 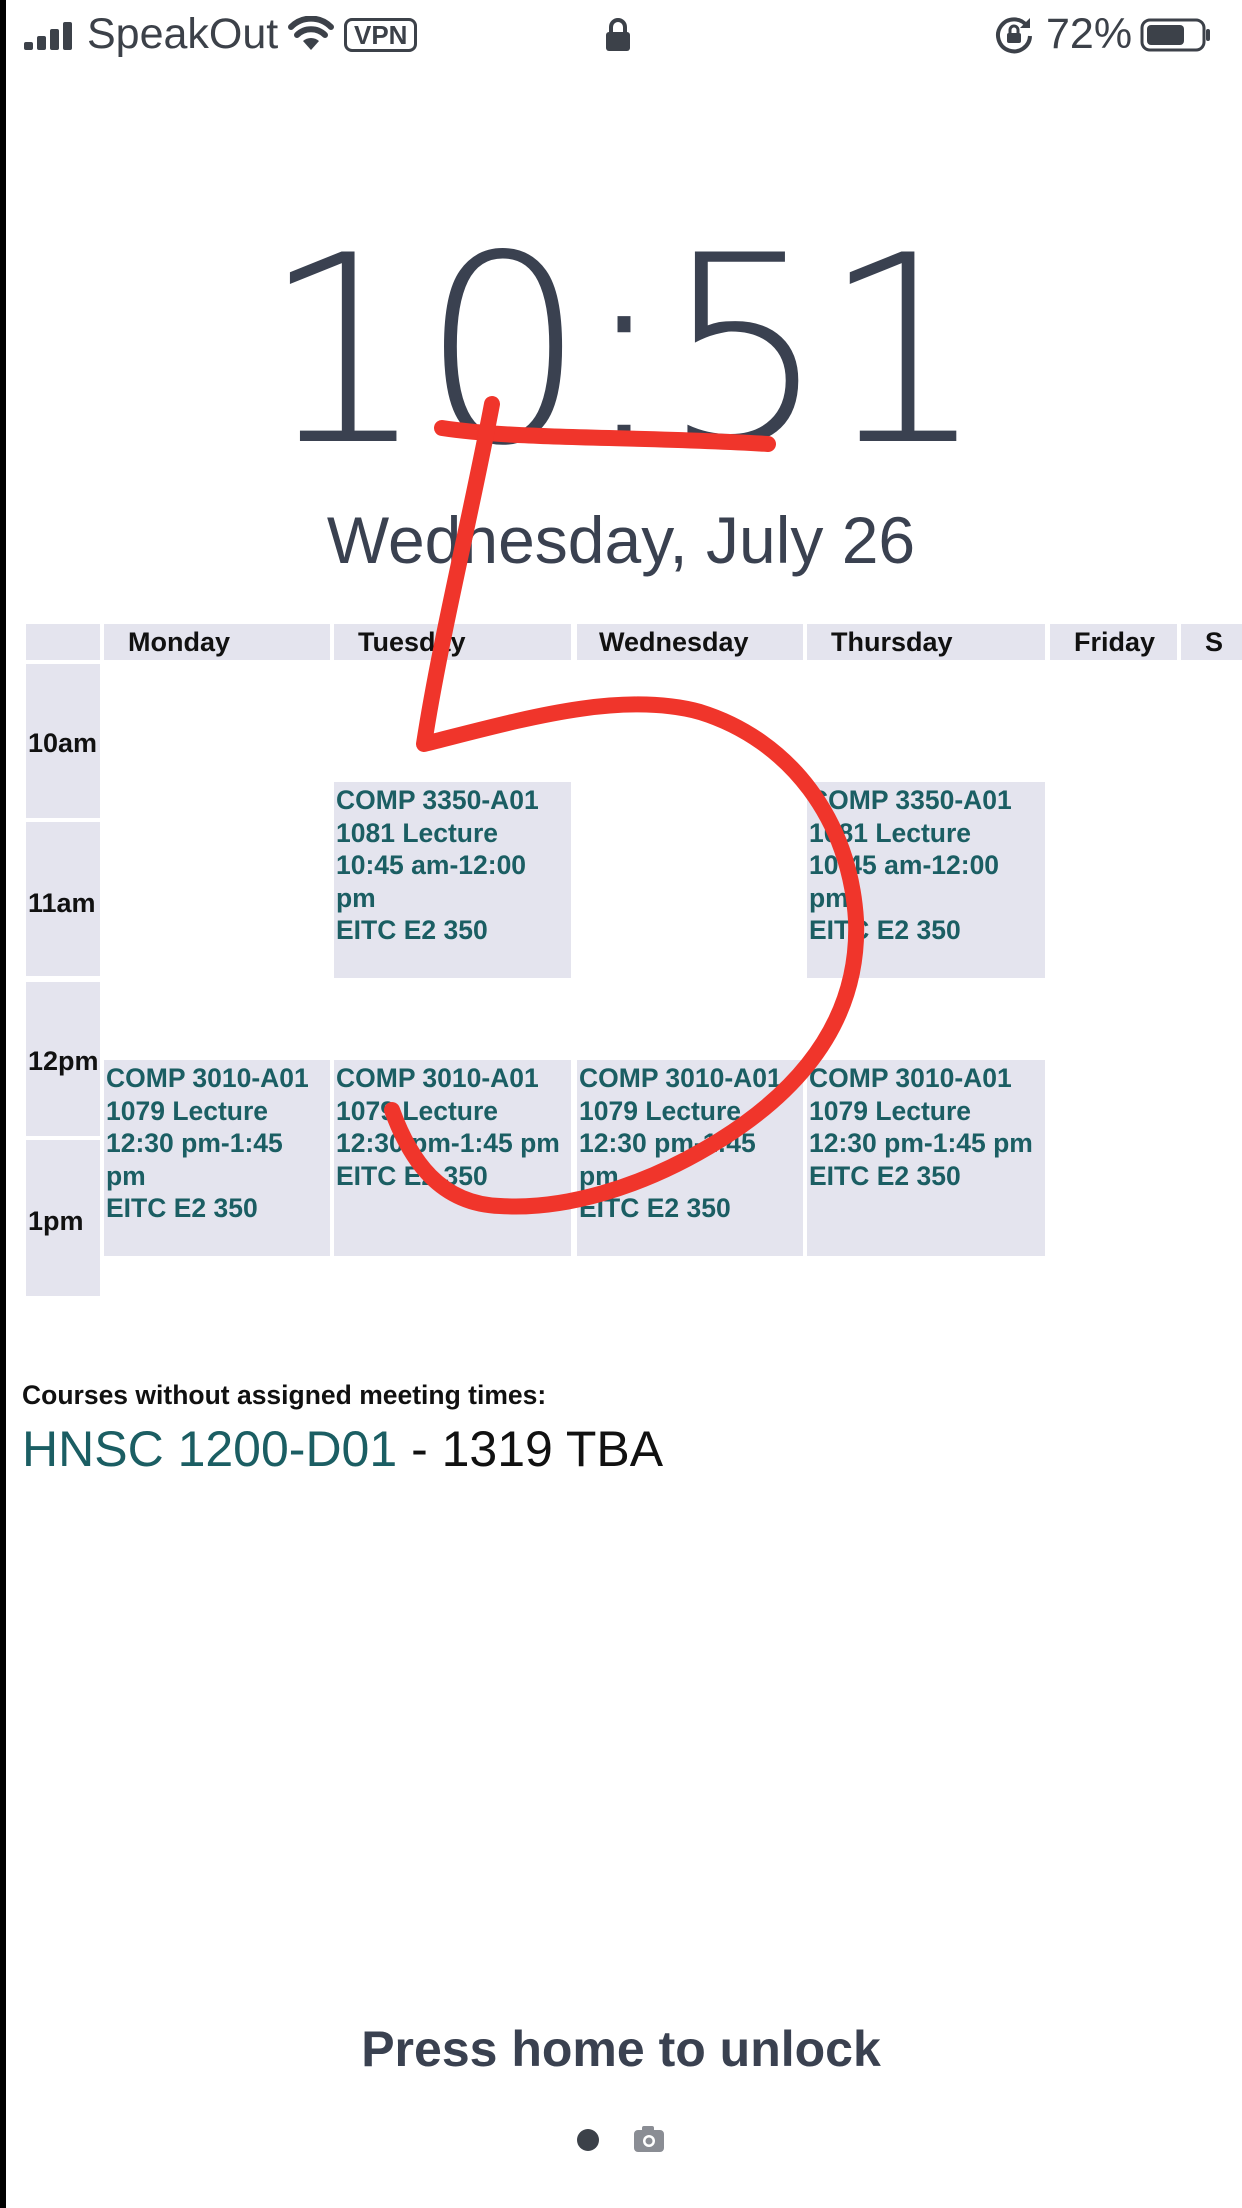 What do you see at coordinates (618, 34) in the screenshot?
I see `padlock-icon` at bounding box center [618, 34].